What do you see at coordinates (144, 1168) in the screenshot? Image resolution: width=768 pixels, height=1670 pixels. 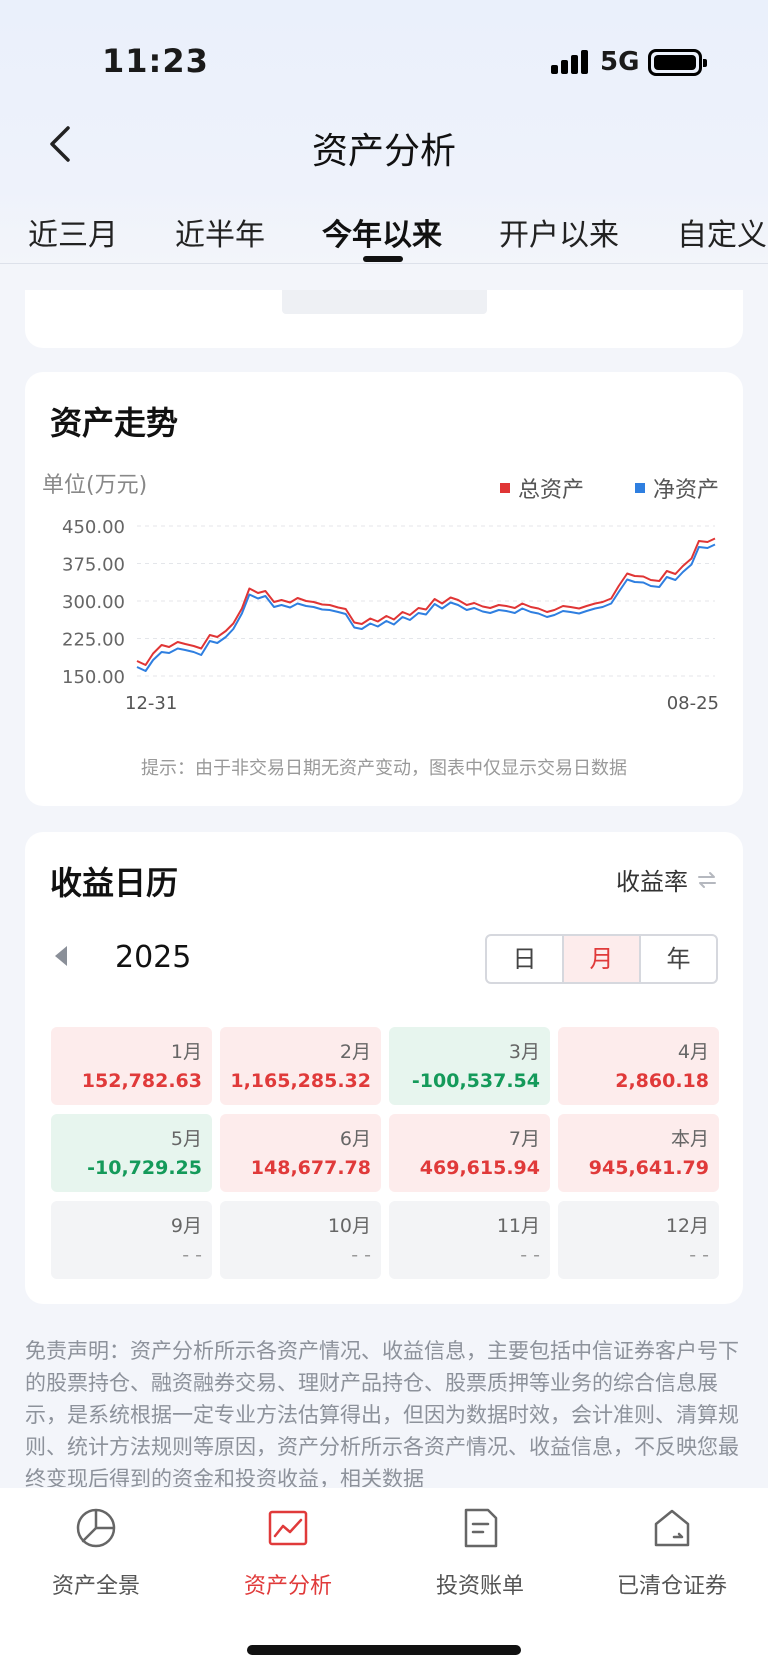 I see `month-value: -10,729.25` at bounding box center [144, 1168].